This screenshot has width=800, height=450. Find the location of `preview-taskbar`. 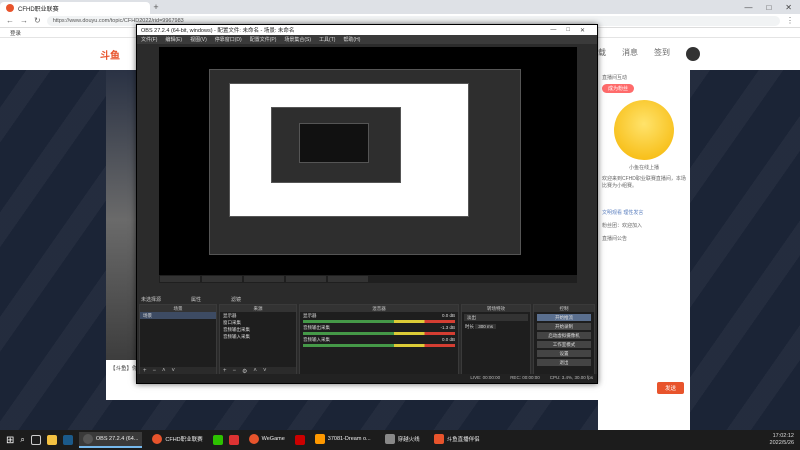

preview-taskbar is located at coordinates (368, 279).